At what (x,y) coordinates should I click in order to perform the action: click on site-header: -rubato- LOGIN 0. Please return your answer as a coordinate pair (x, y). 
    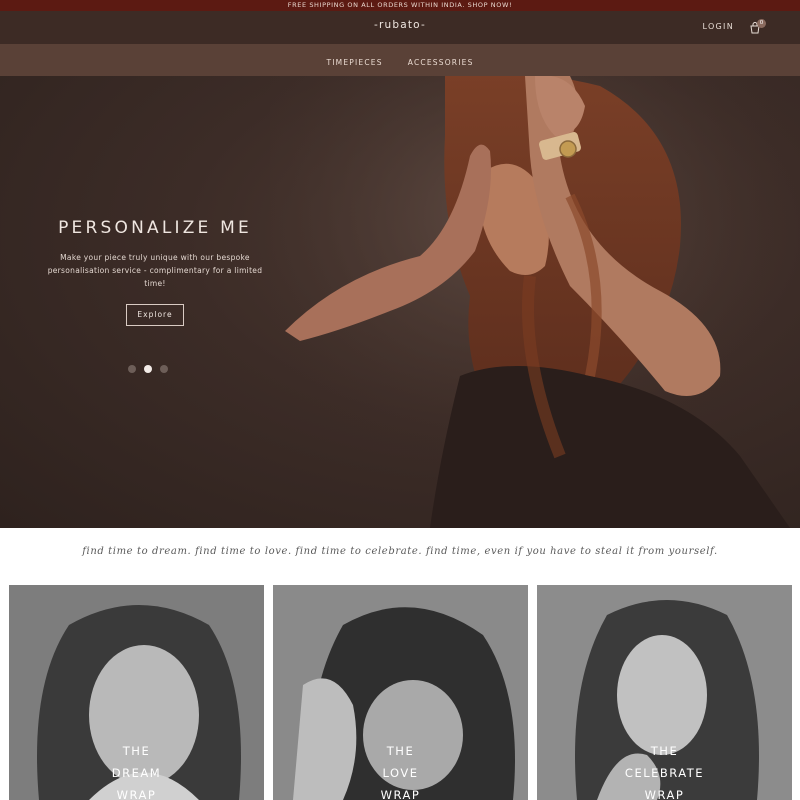
    Looking at the image, I should click on (400, 27).